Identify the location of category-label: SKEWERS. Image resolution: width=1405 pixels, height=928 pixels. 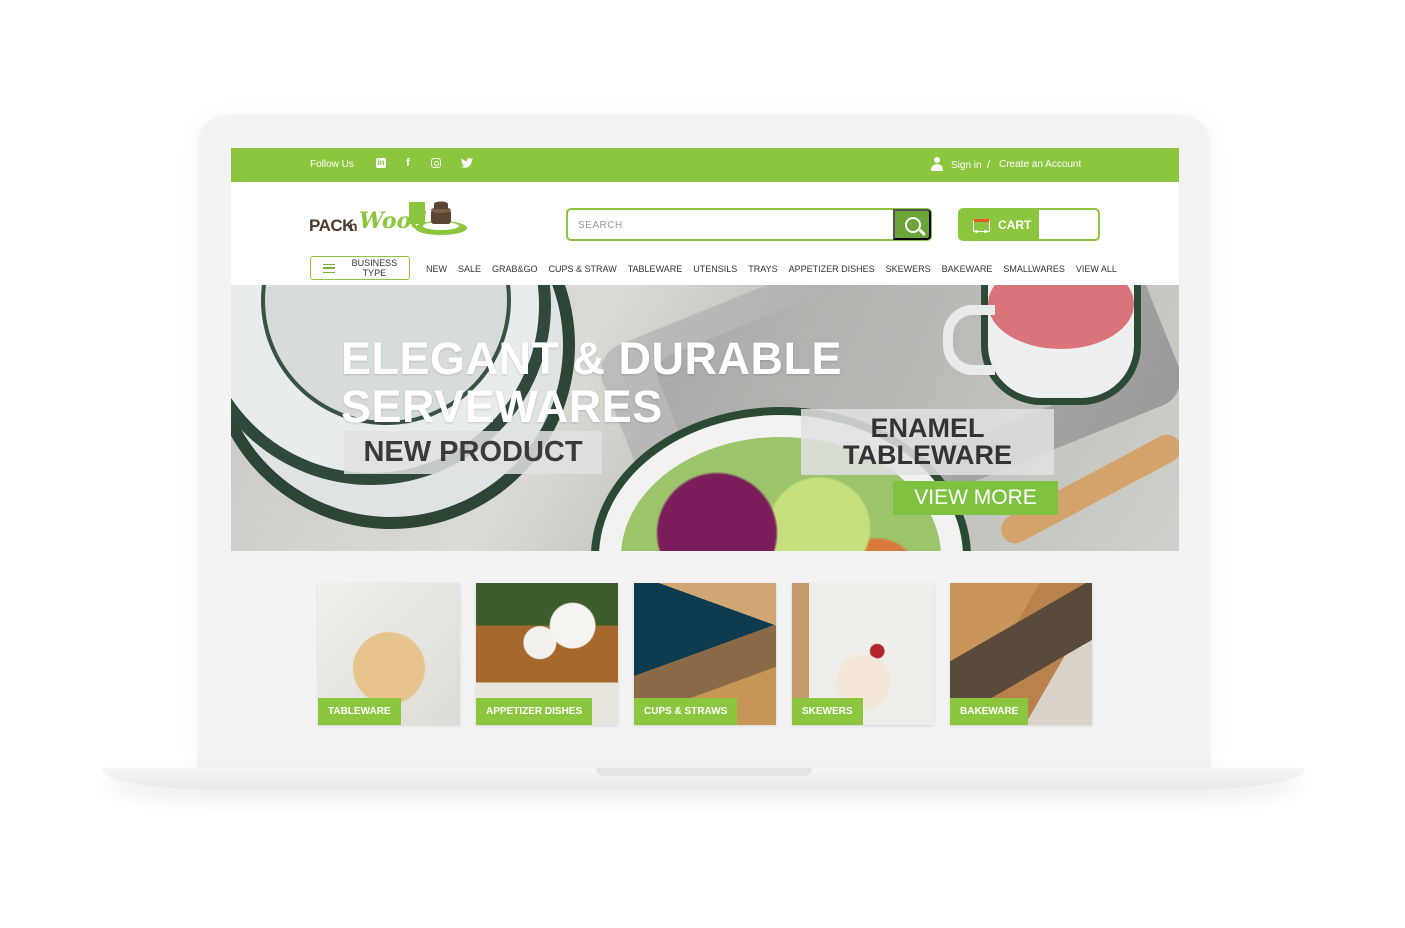
(827, 711).